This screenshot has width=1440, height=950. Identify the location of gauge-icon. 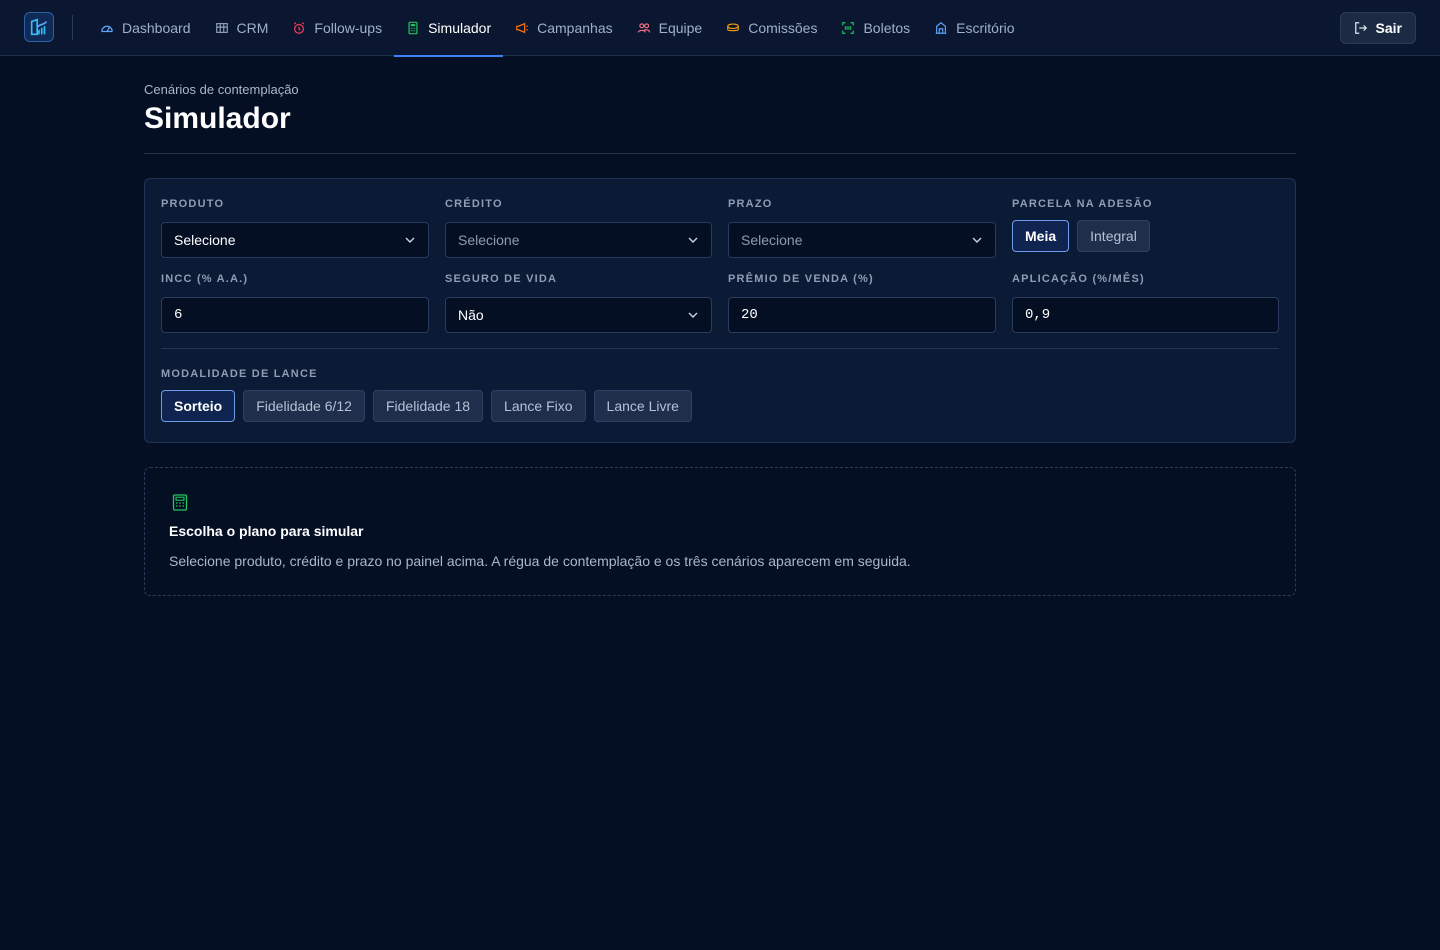
(107, 29).